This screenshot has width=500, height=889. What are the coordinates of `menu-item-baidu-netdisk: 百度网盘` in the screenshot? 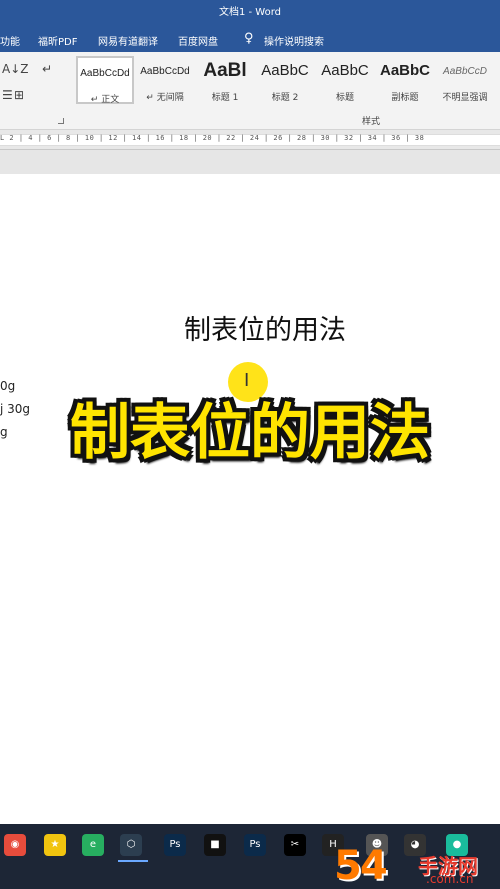 It's located at (198, 40).